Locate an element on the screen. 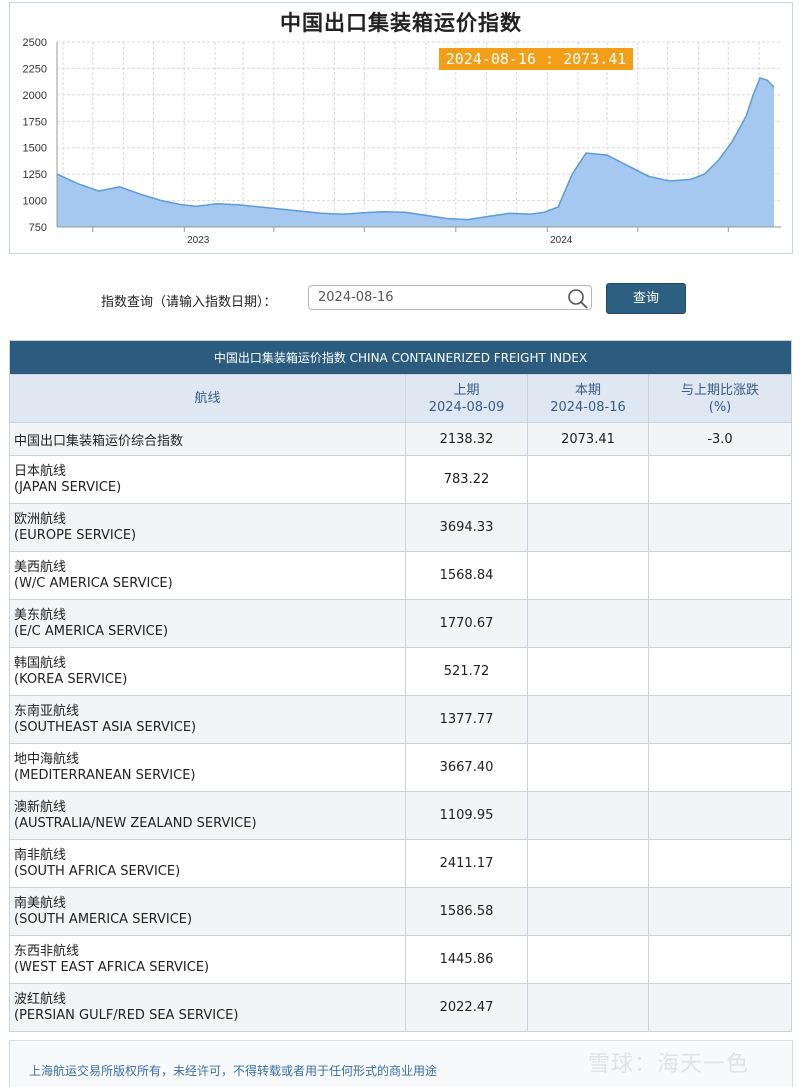 The image size is (800, 1087). search-icon is located at coordinates (578, 299).